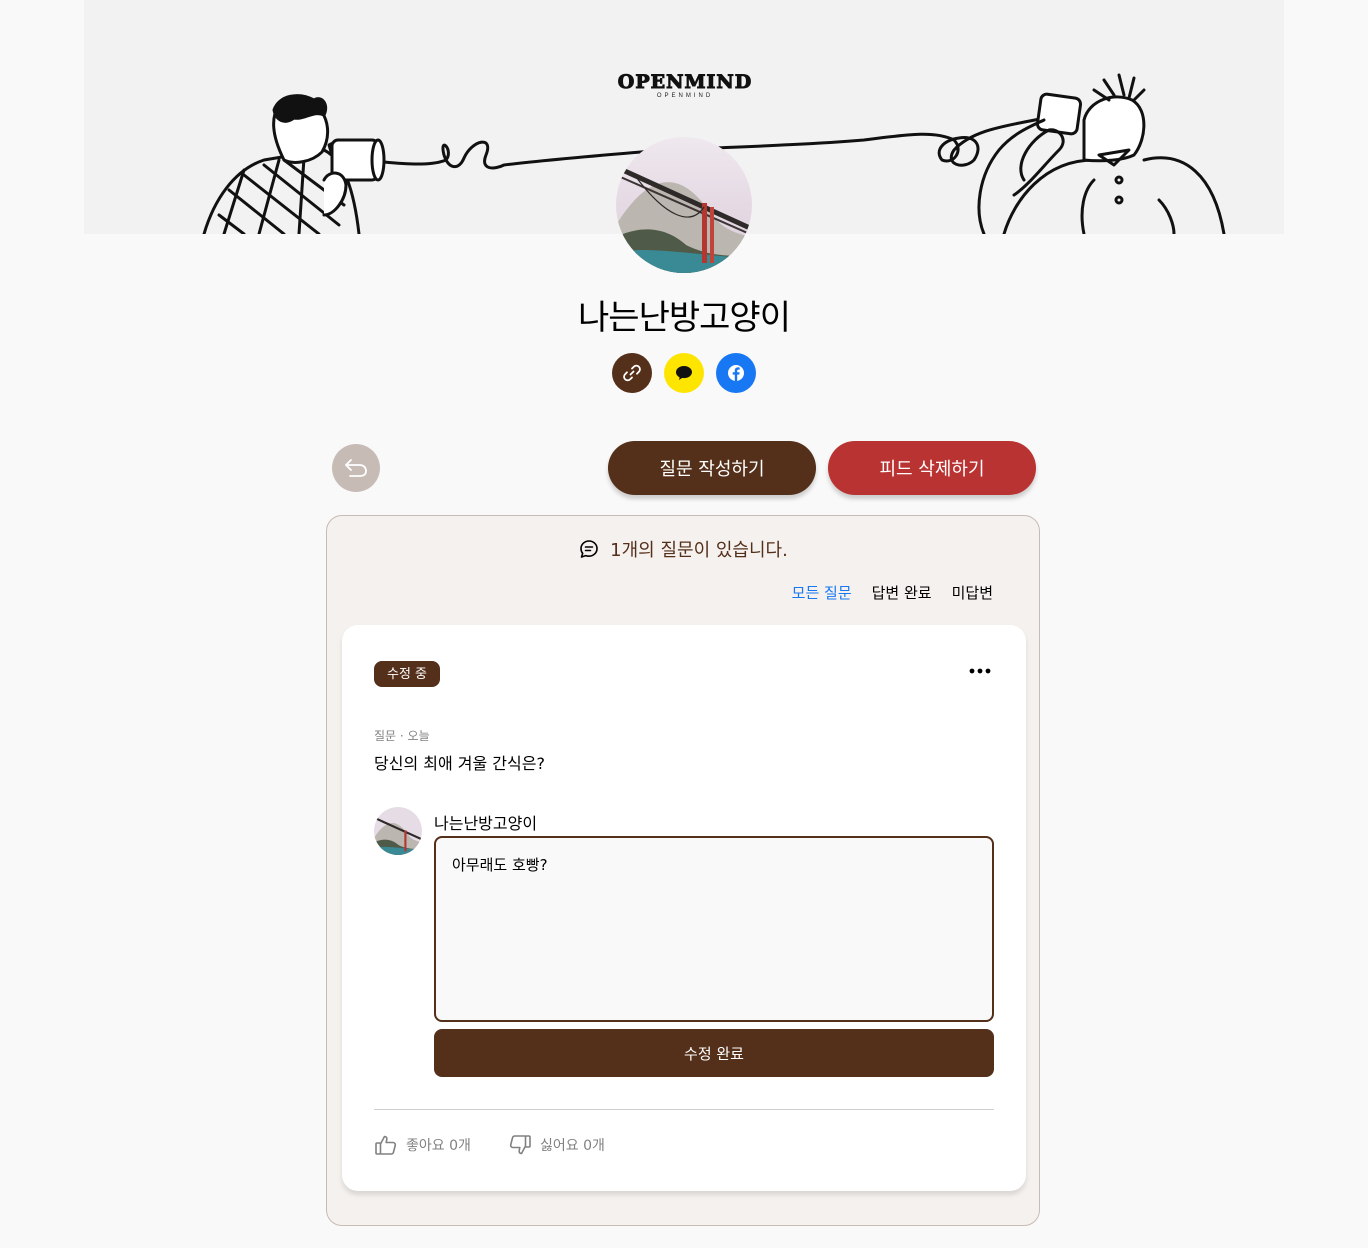 The image size is (1368, 1248). I want to click on dislike-button: 싫어요 0개, so click(556, 1145).